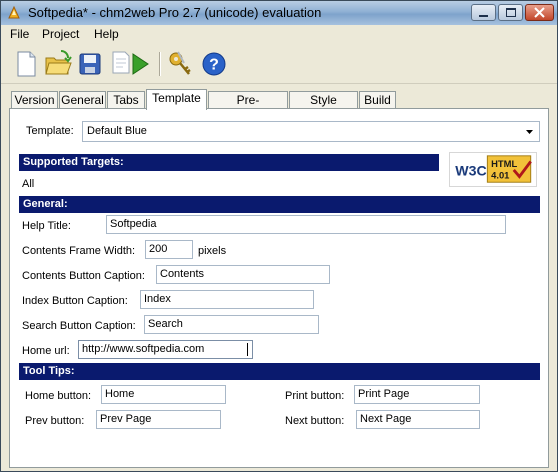 The width and height of the screenshot is (558, 472). I want to click on home-url-label: Home url:, so click(46, 351).